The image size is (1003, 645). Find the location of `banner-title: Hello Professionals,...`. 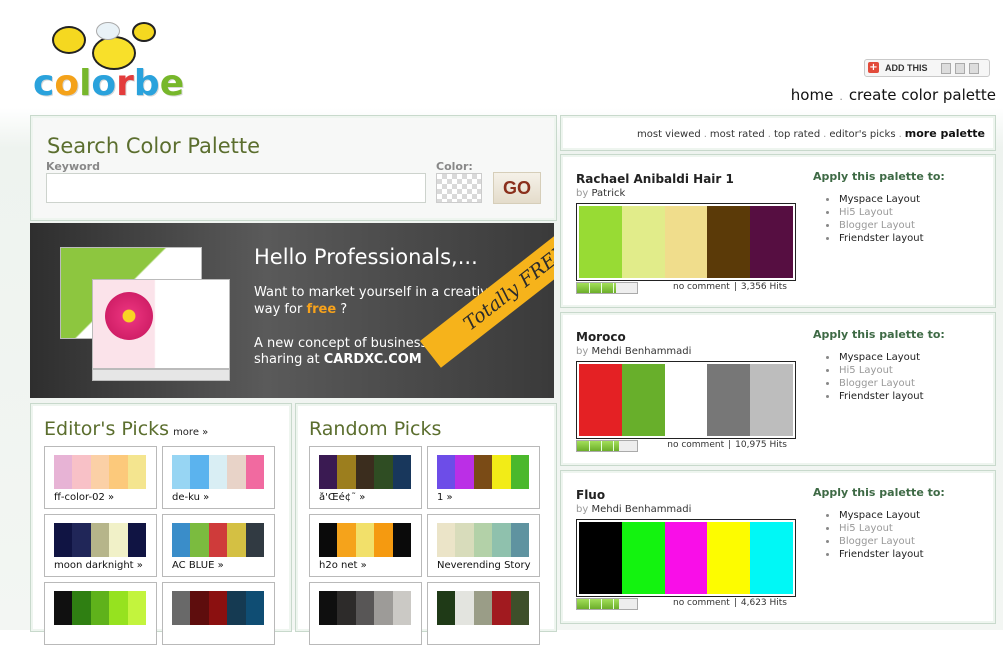

banner-title: Hello Professionals,... is located at coordinates (366, 257).